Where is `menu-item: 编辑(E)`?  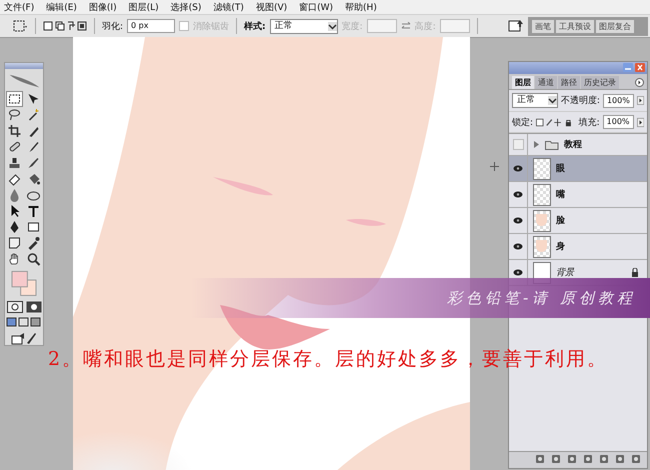
menu-item: 编辑(E) is located at coordinates (61, 7).